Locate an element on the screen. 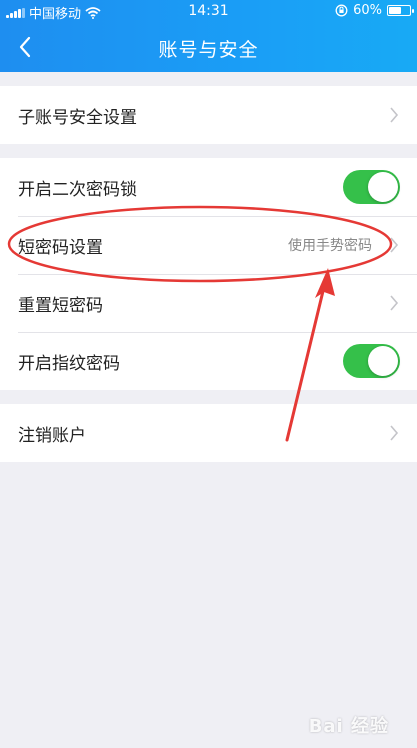 This screenshot has height=748, width=417. status-right: 60% is located at coordinates (374, 10).